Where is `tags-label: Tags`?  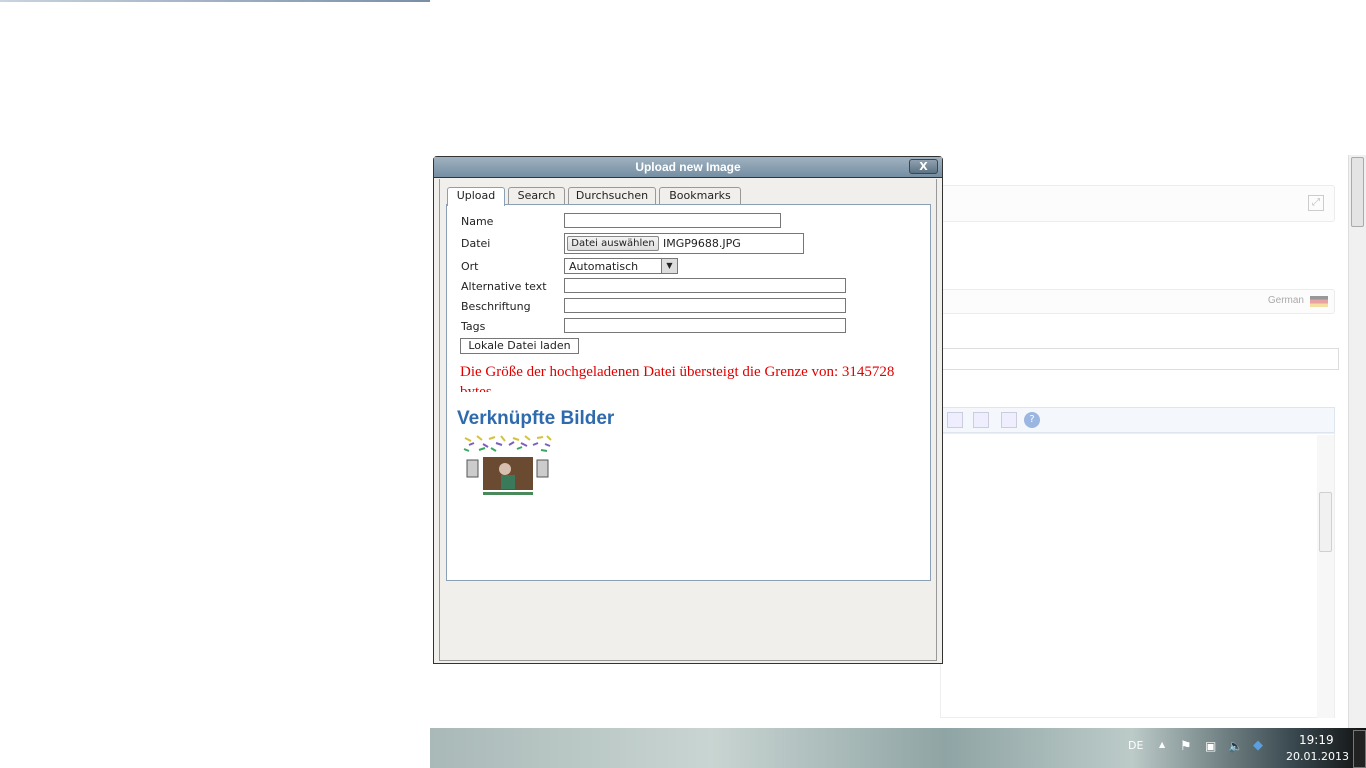
tags-label: Tags is located at coordinates (473, 326).